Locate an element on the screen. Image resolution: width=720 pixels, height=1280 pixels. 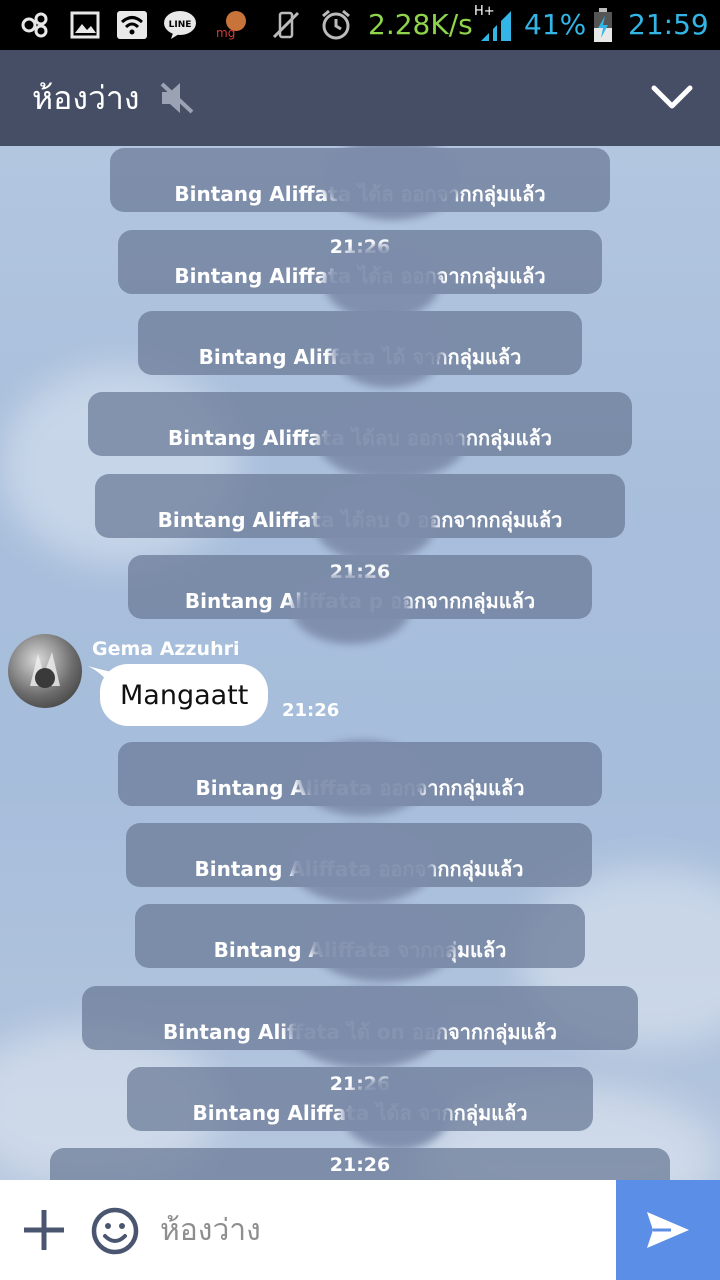
line-app-icon: LINE is located at coordinates (180, 25).